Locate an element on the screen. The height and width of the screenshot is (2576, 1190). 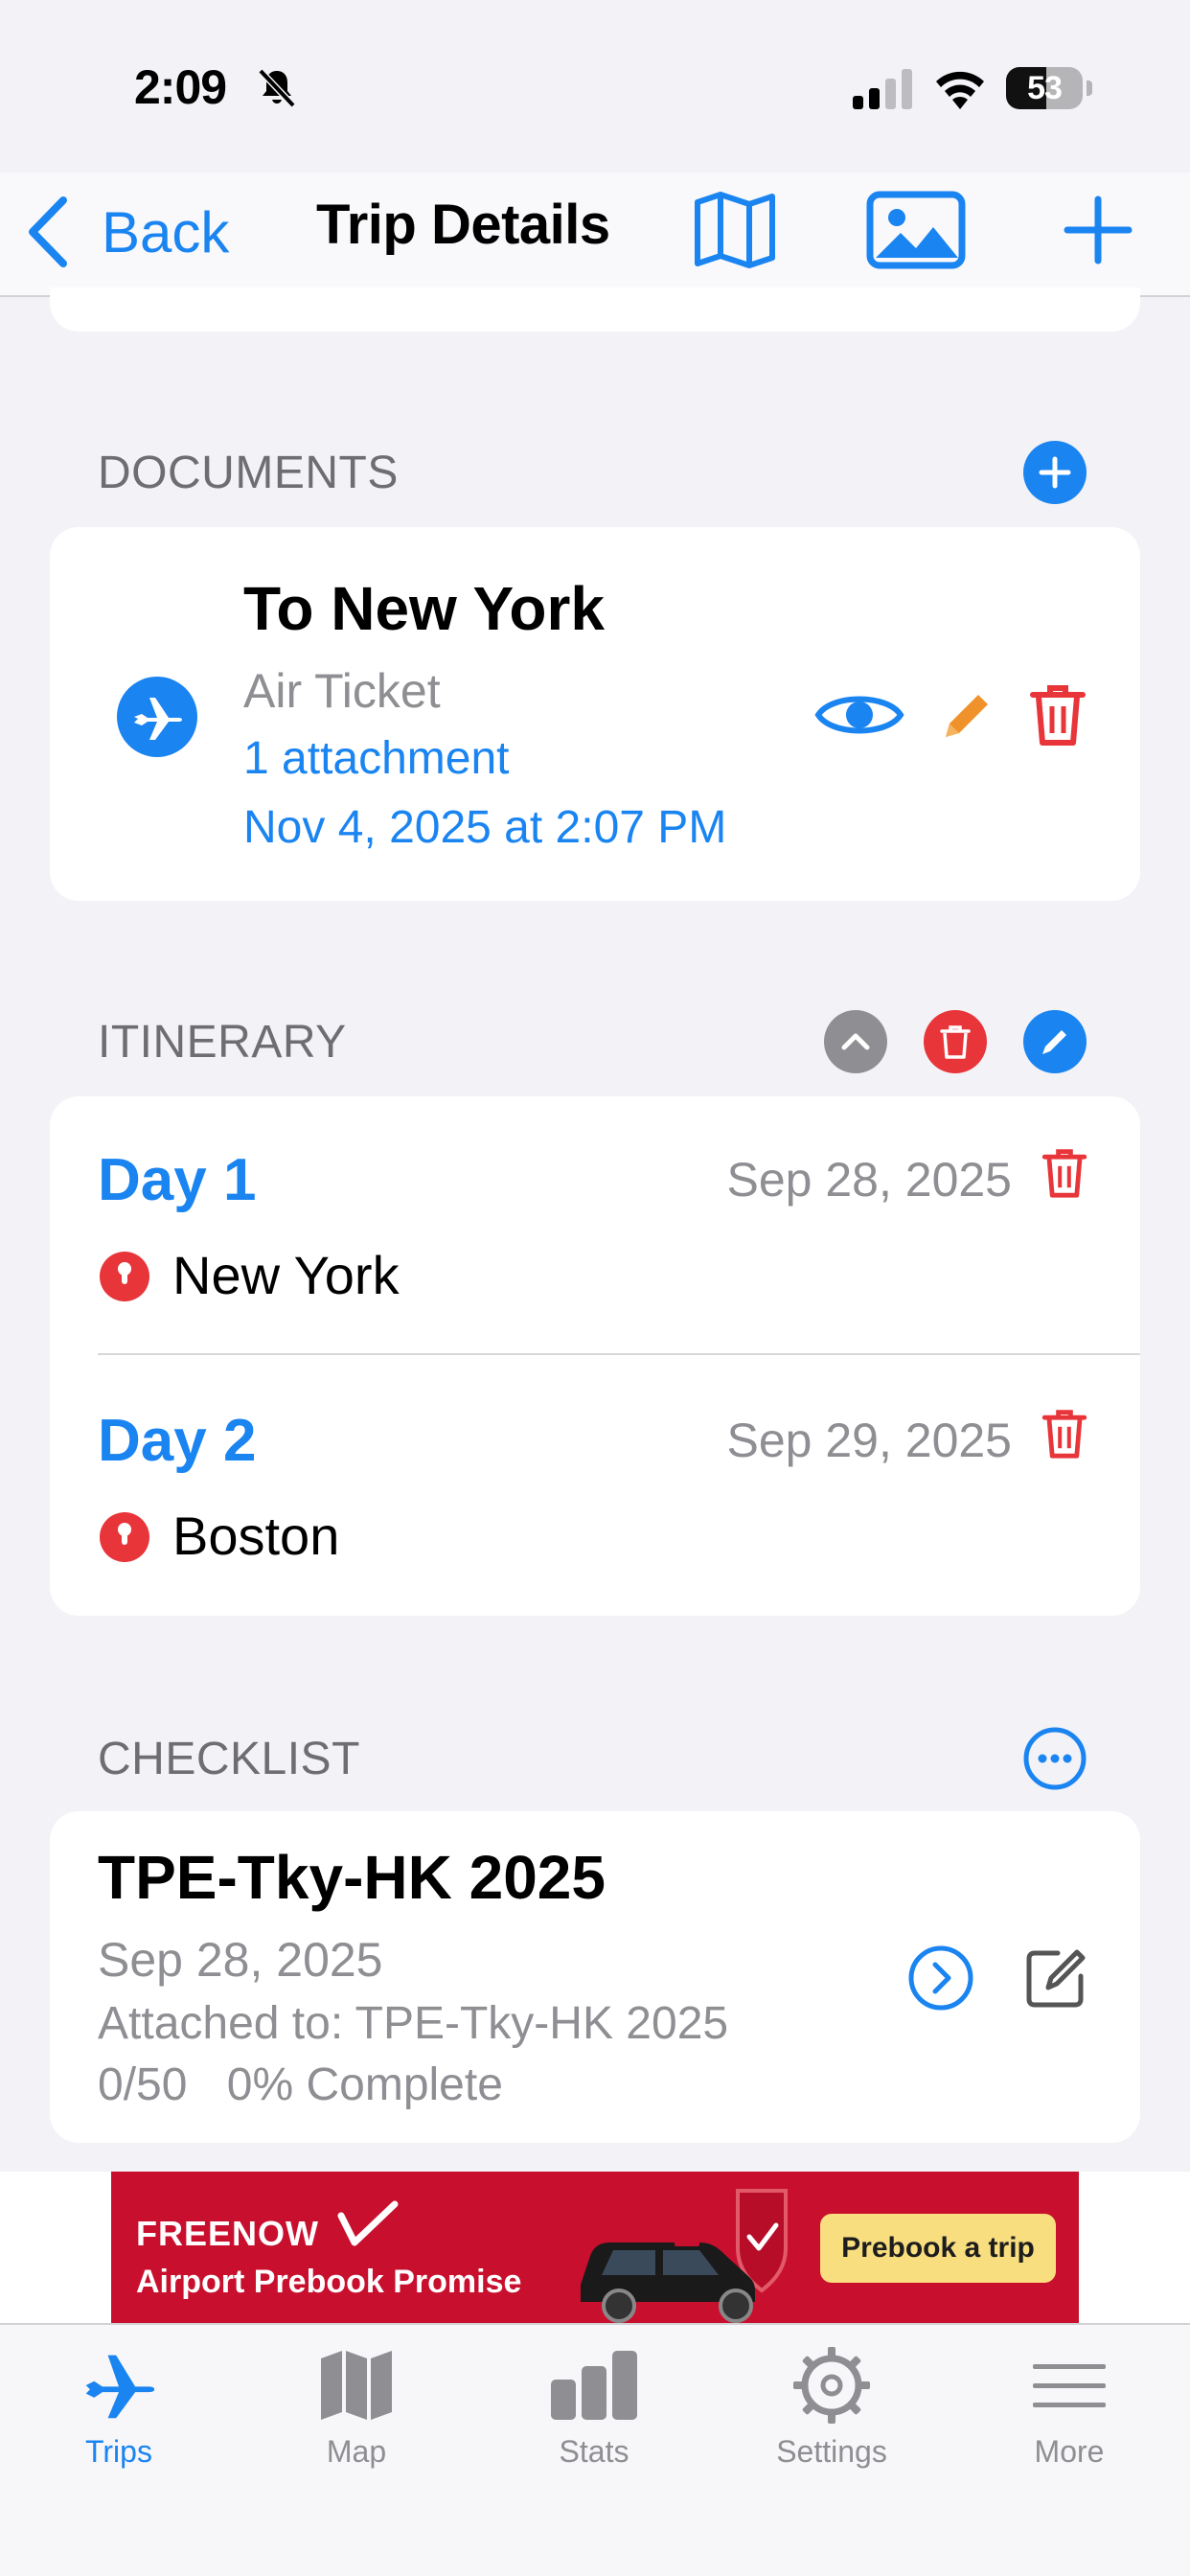
checklist-count: 0/50 is located at coordinates (143, 2084).